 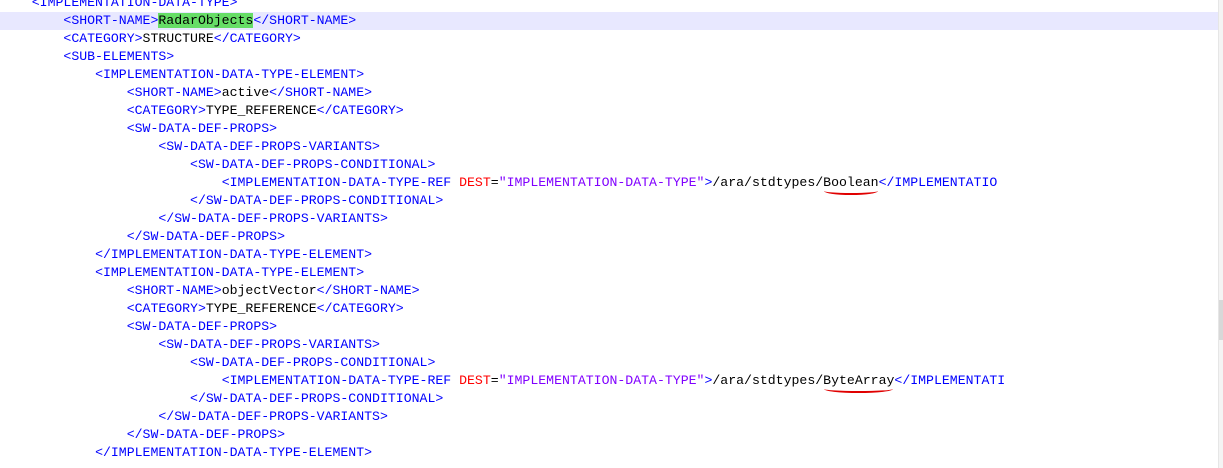 What do you see at coordinates (317, 200) in the screenshot?
I see `xml-tag: </SW-DATA-DEF-PROPS-CONDITIONAL>` at bounding box center [317, 200].